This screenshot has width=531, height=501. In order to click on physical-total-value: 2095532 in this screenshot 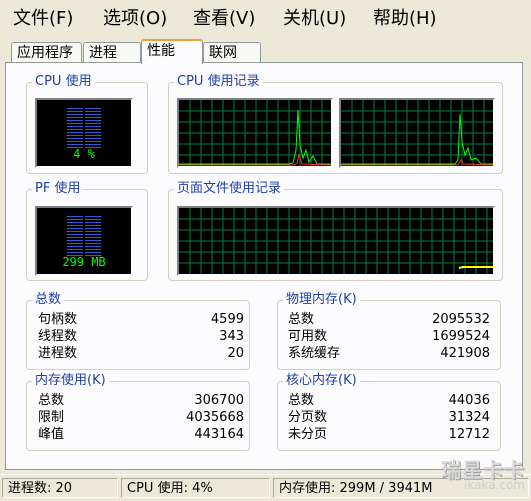, I will do `click(461, 319)`.